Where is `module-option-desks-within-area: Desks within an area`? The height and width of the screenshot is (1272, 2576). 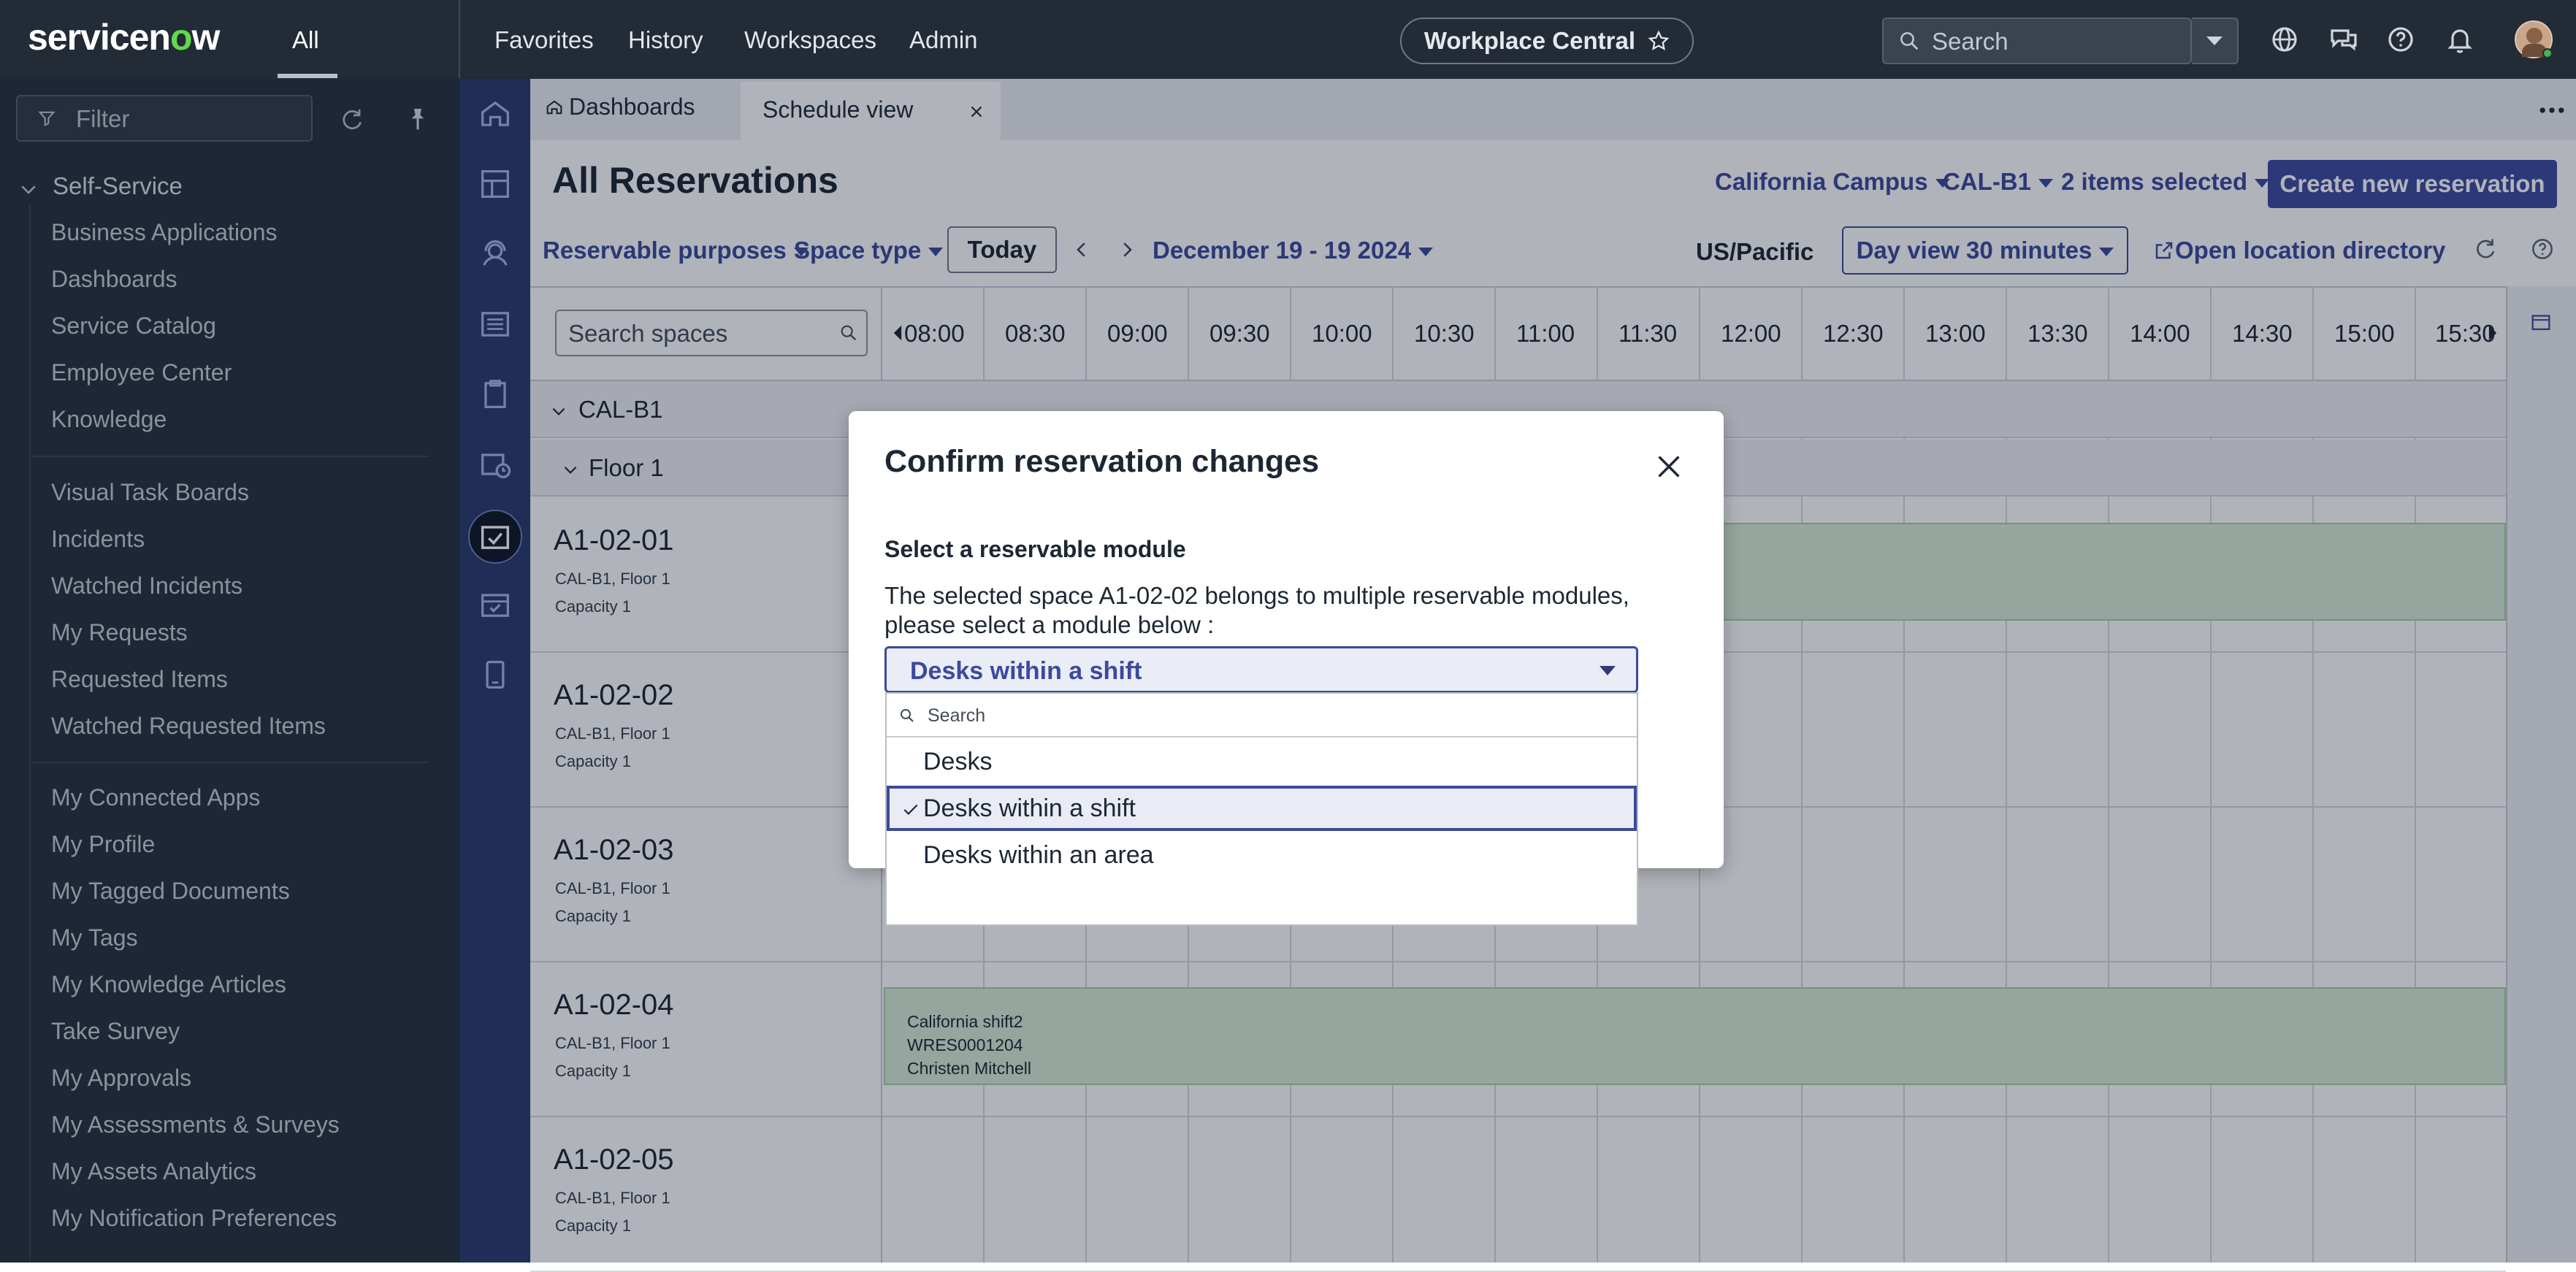 module-option-desks-within-area: Desks within an area is located at coordinates (1262, 855).